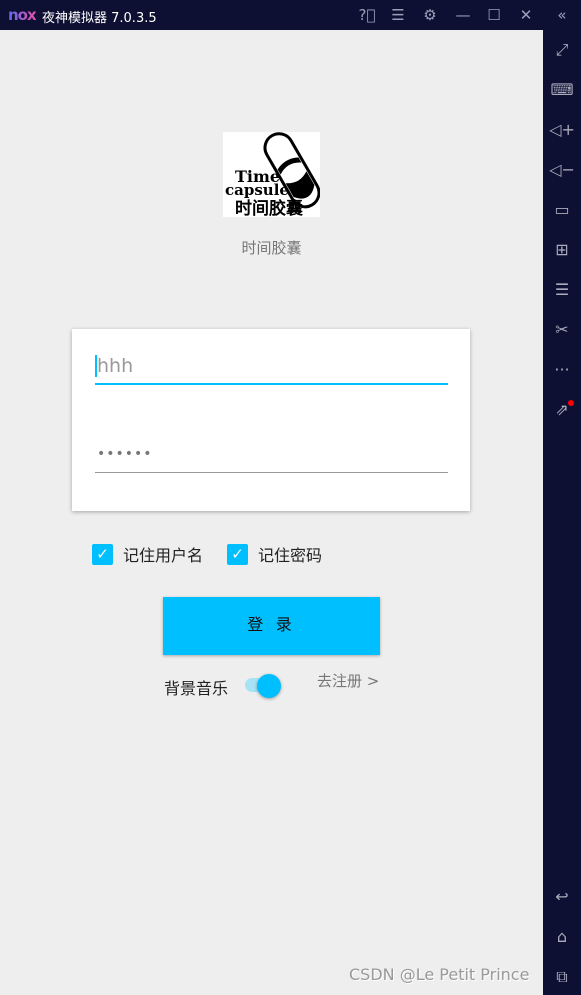  What do you see at coordinates (562, 330) in the screenshot?
I see `screenshot-scissors-icon: ✂` at bounding box center [562, 330].